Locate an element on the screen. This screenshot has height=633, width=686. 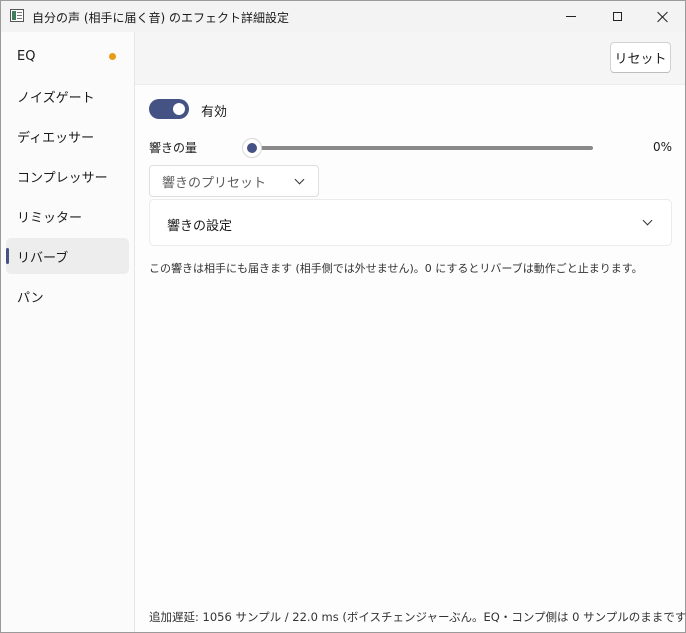
sidebar-item-label: パン is located at coordinates (30, 298).